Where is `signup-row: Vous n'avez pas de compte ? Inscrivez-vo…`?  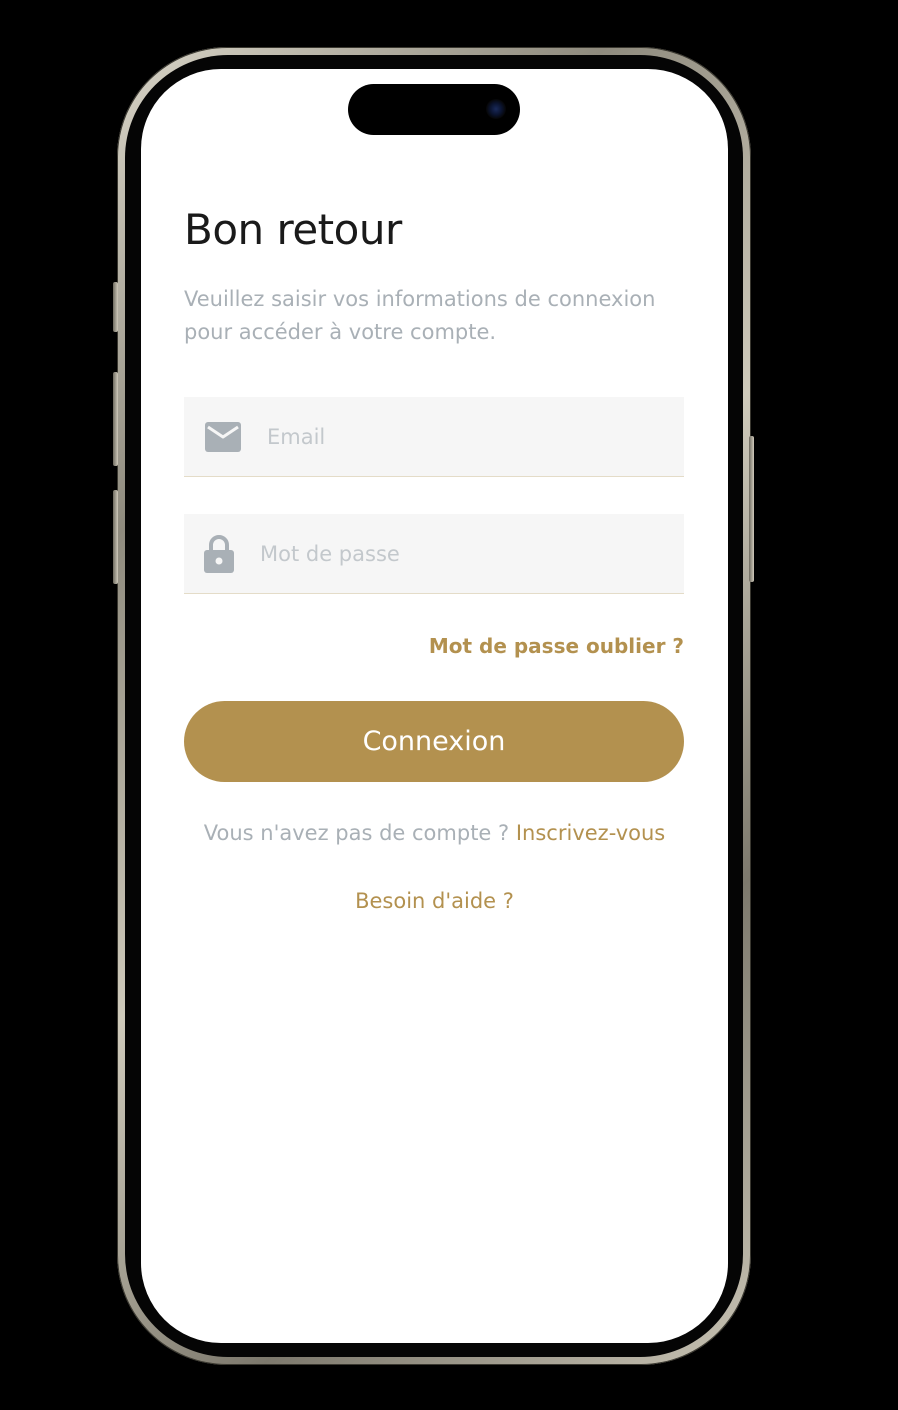
signup-row: Vous n'avez pas de compte ? Inscrivez-vo… is located at coordinates (434, 833).